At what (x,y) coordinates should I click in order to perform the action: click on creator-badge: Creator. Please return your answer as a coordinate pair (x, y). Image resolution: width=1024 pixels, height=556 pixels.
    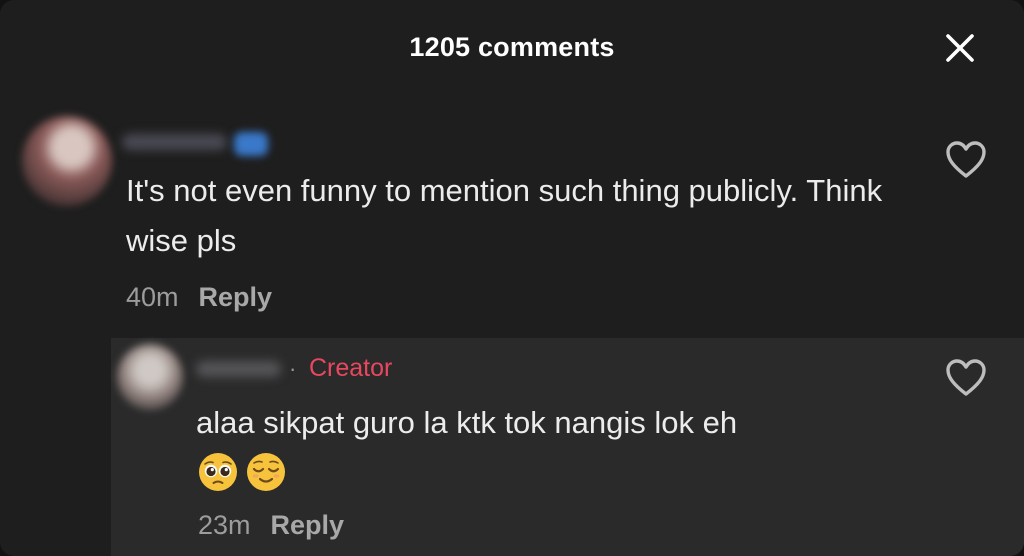
    Looking at the image, I should click on (351, 368).